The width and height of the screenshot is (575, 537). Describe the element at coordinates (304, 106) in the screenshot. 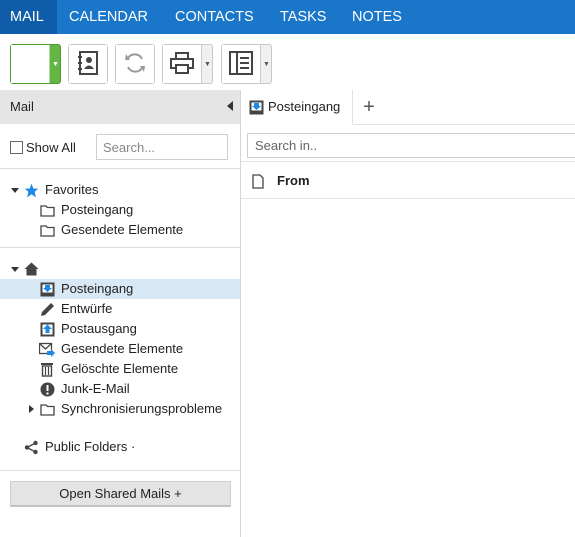

I see `tab-label: Posteingang` at that location.